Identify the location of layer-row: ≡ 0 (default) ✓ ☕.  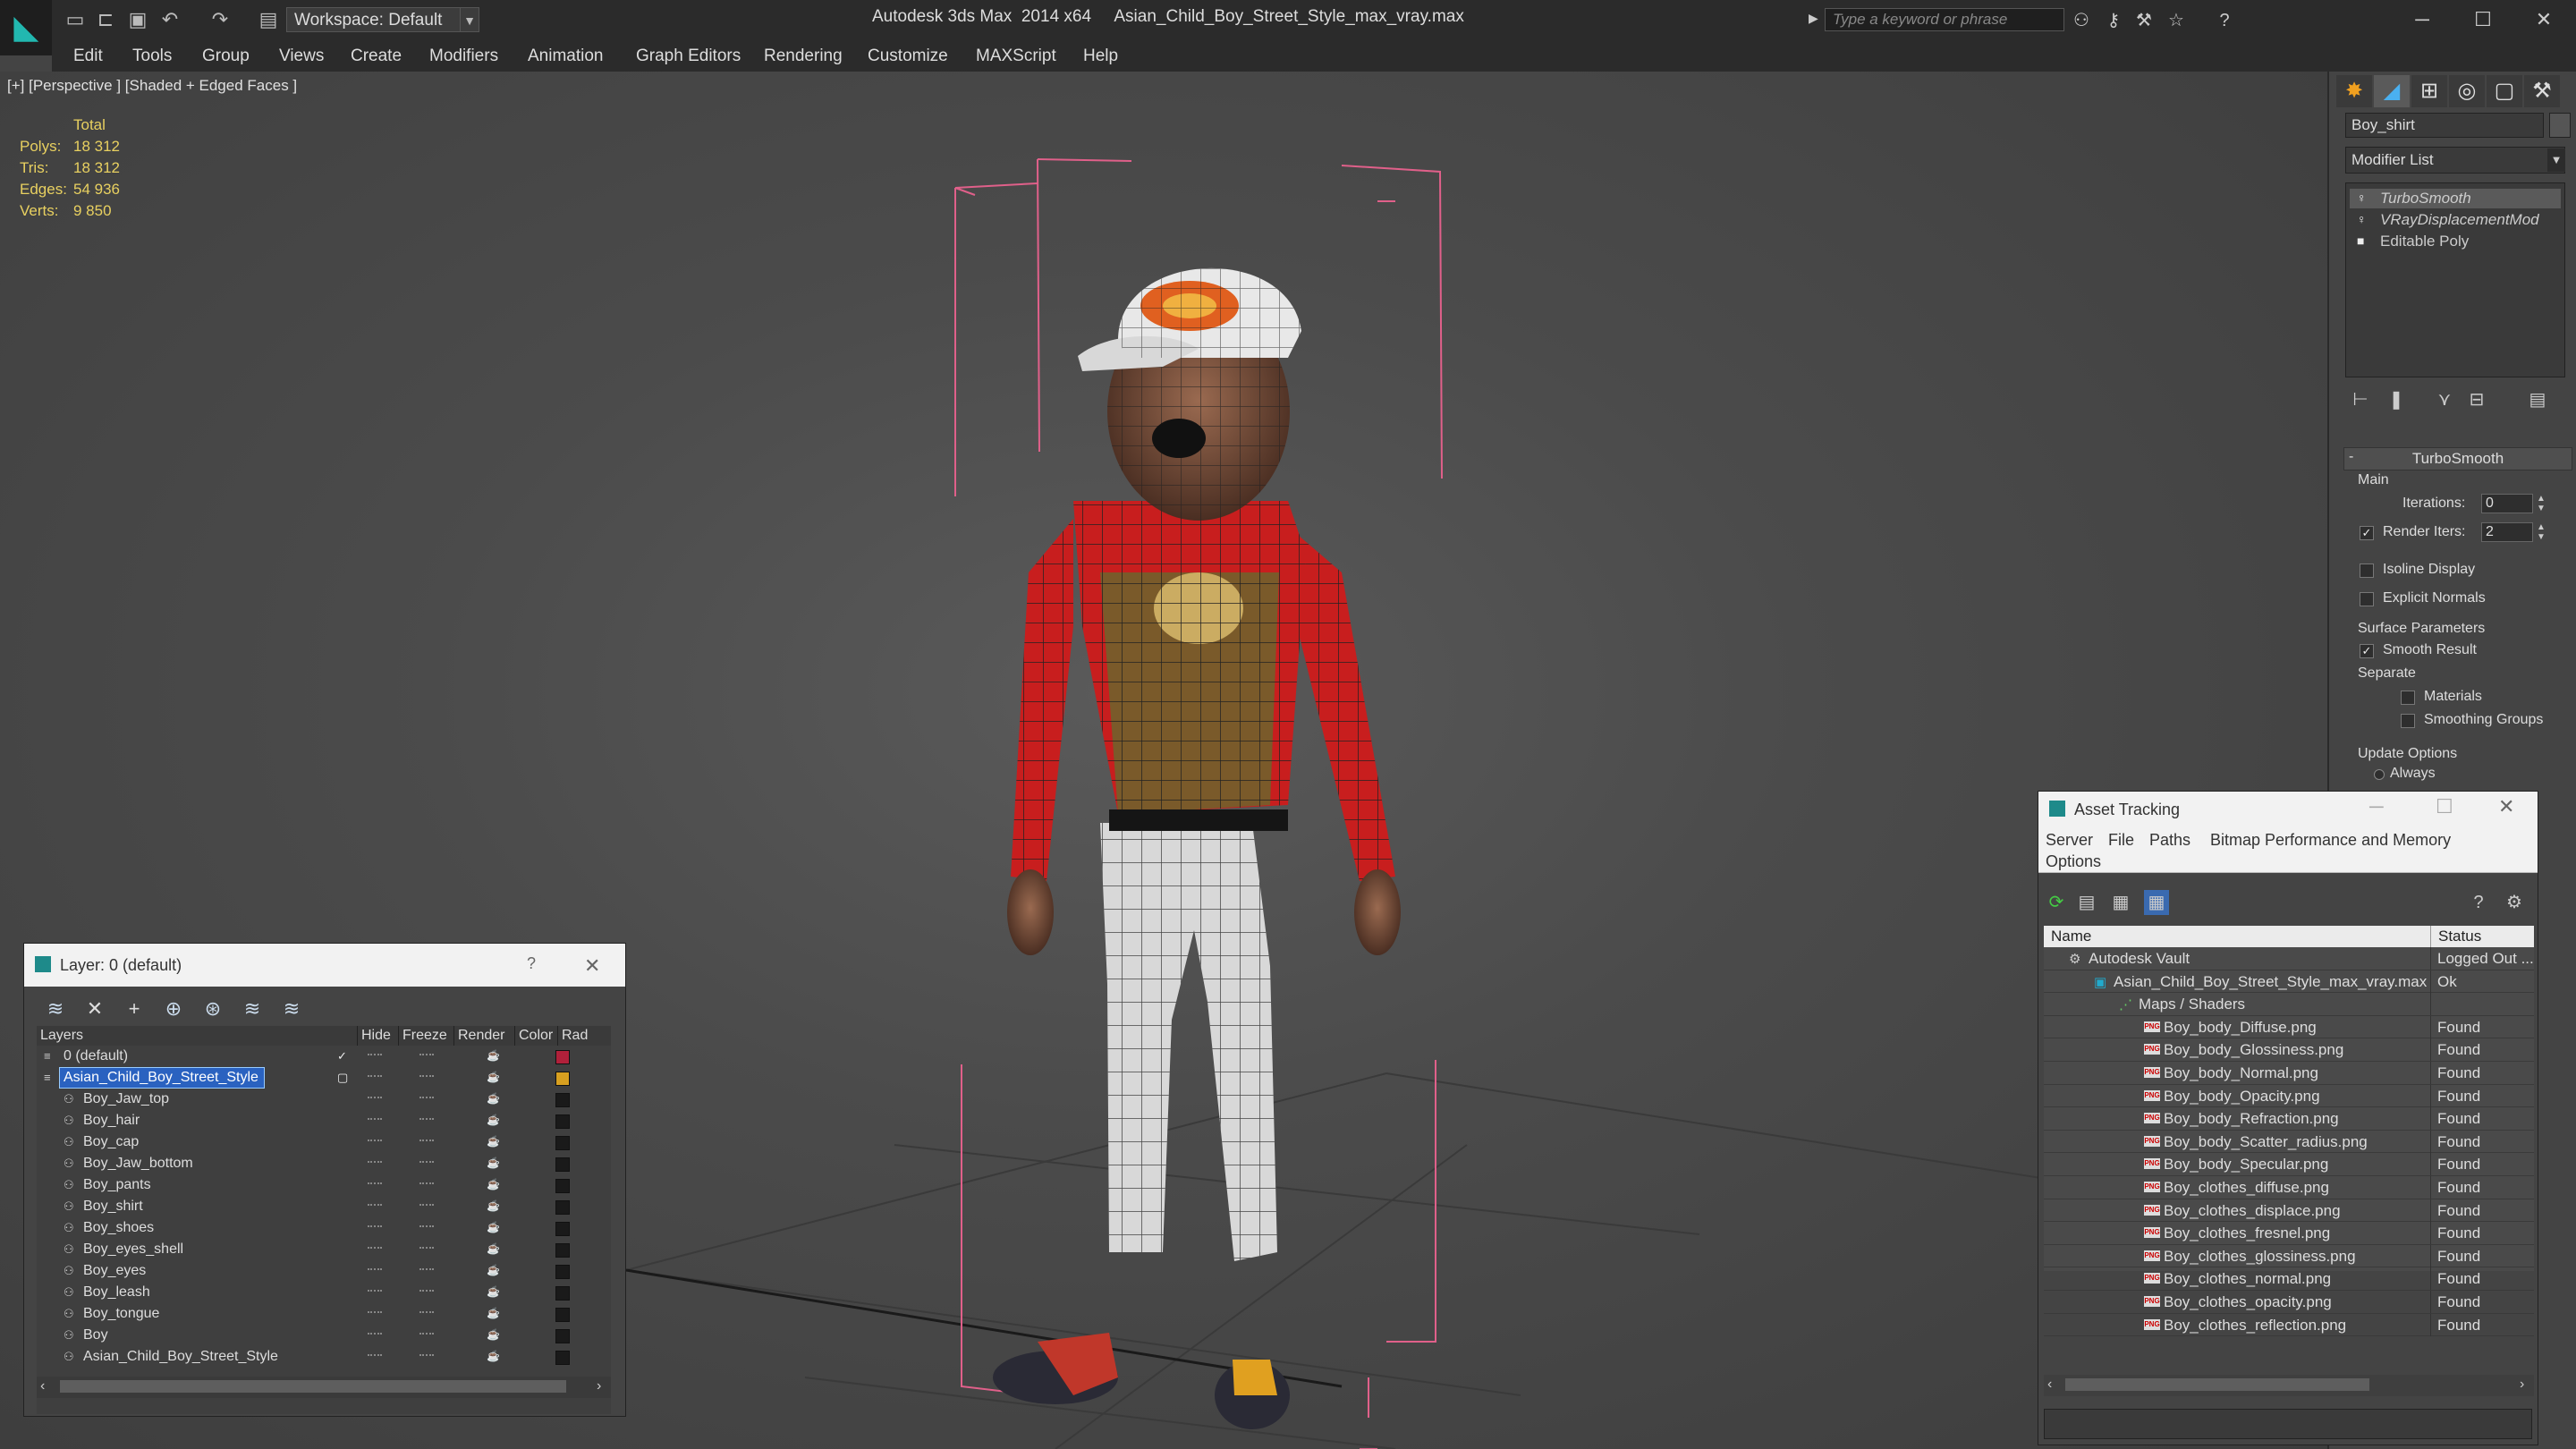
(324, 1056).